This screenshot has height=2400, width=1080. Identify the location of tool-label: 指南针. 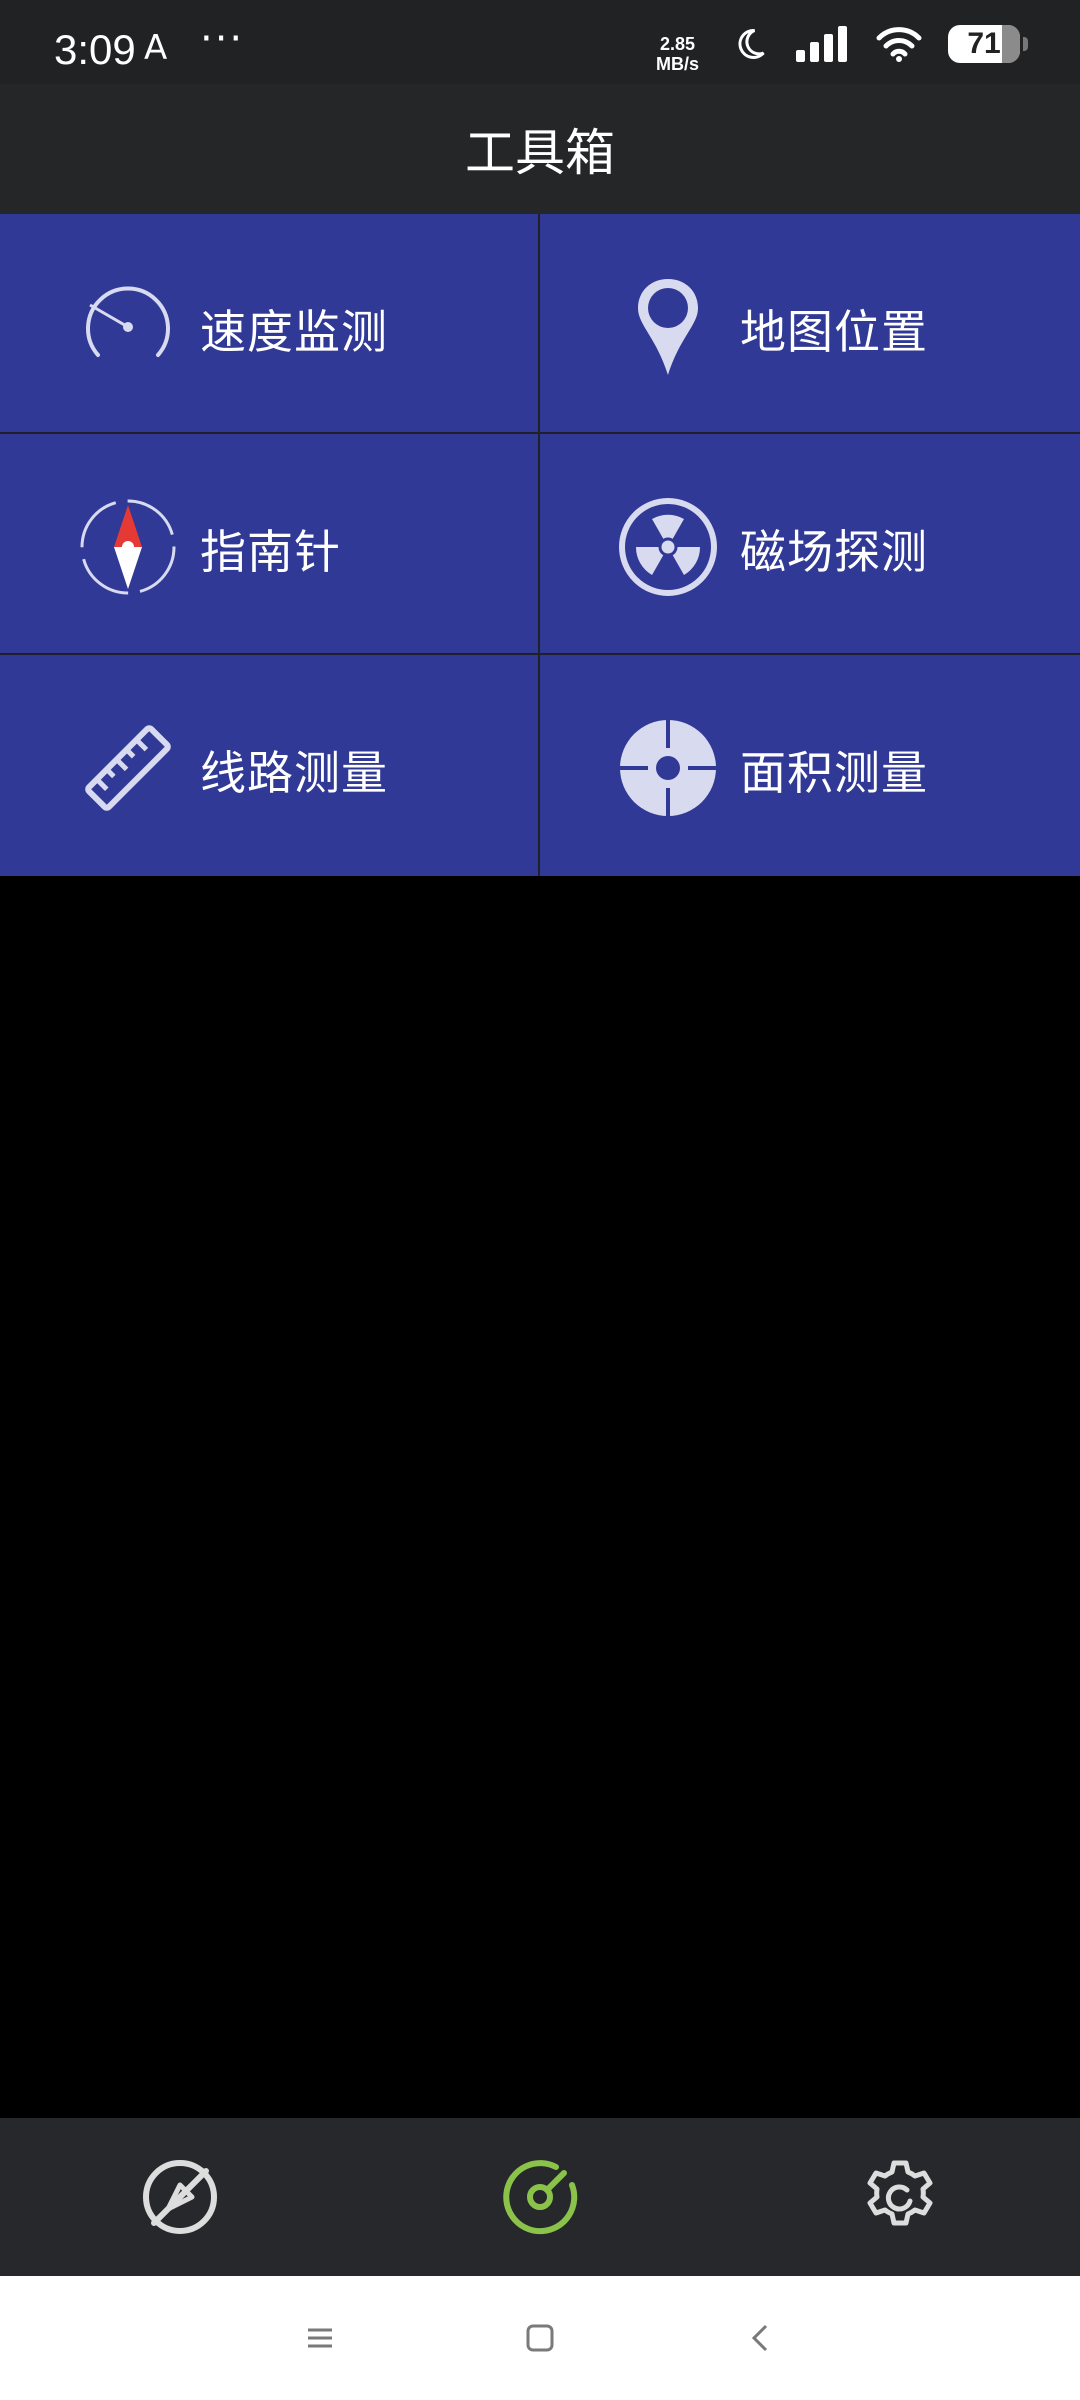
(270, 552).